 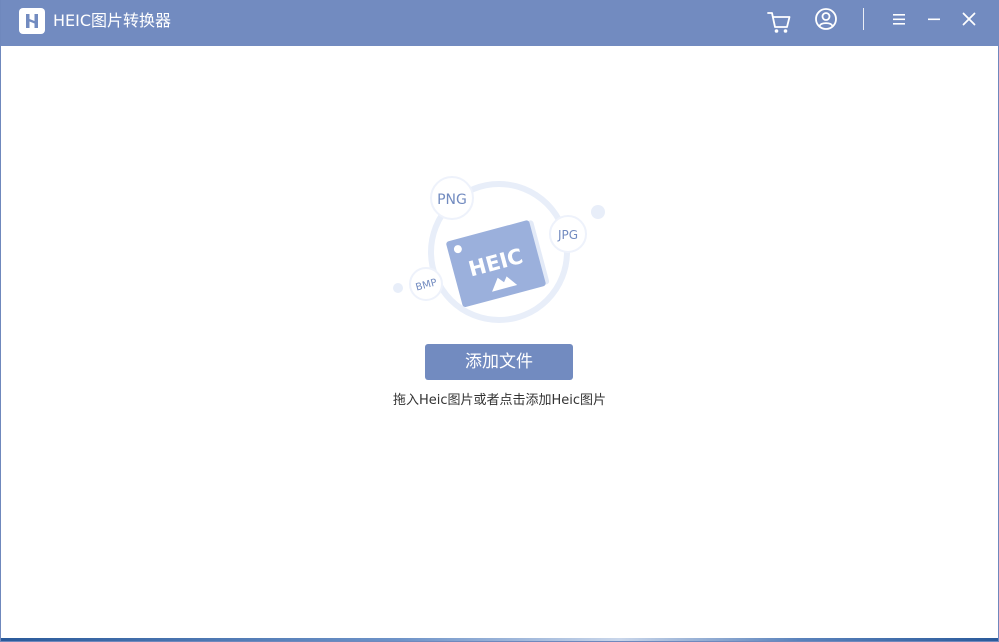 I want to click on png-badge: PNG, so click(x=452, y=200).